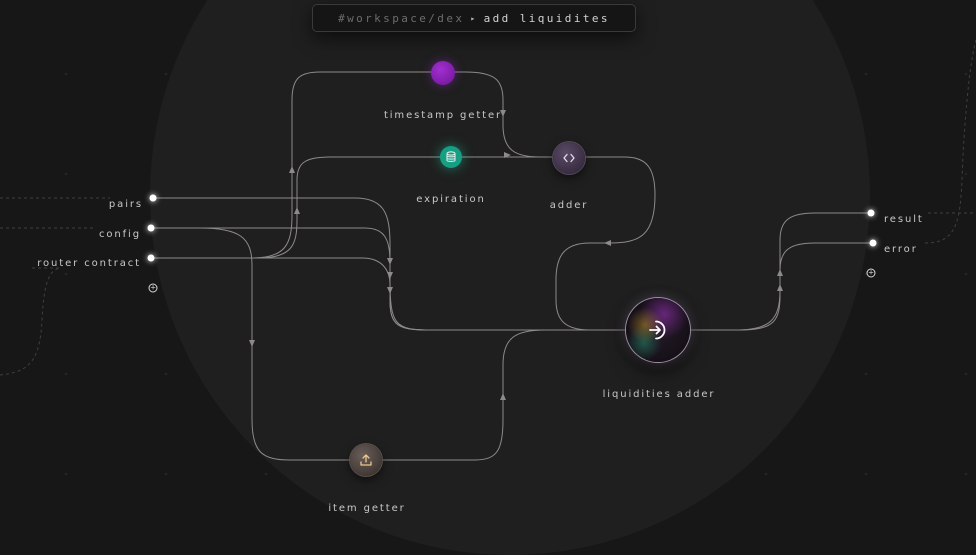 The image size is (976, 555). I want to click on node-item-getter, so click(366, 460).